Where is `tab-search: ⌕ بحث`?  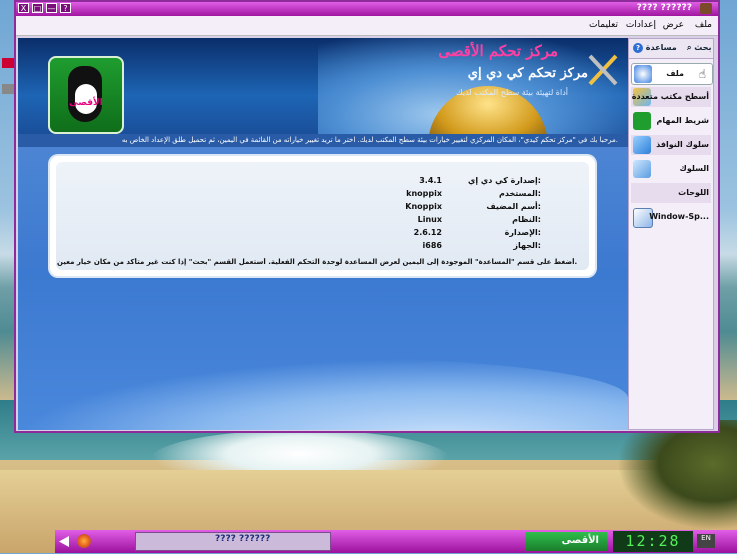 tab-search: ⌕ بحث is located at coordinates (699, 48).